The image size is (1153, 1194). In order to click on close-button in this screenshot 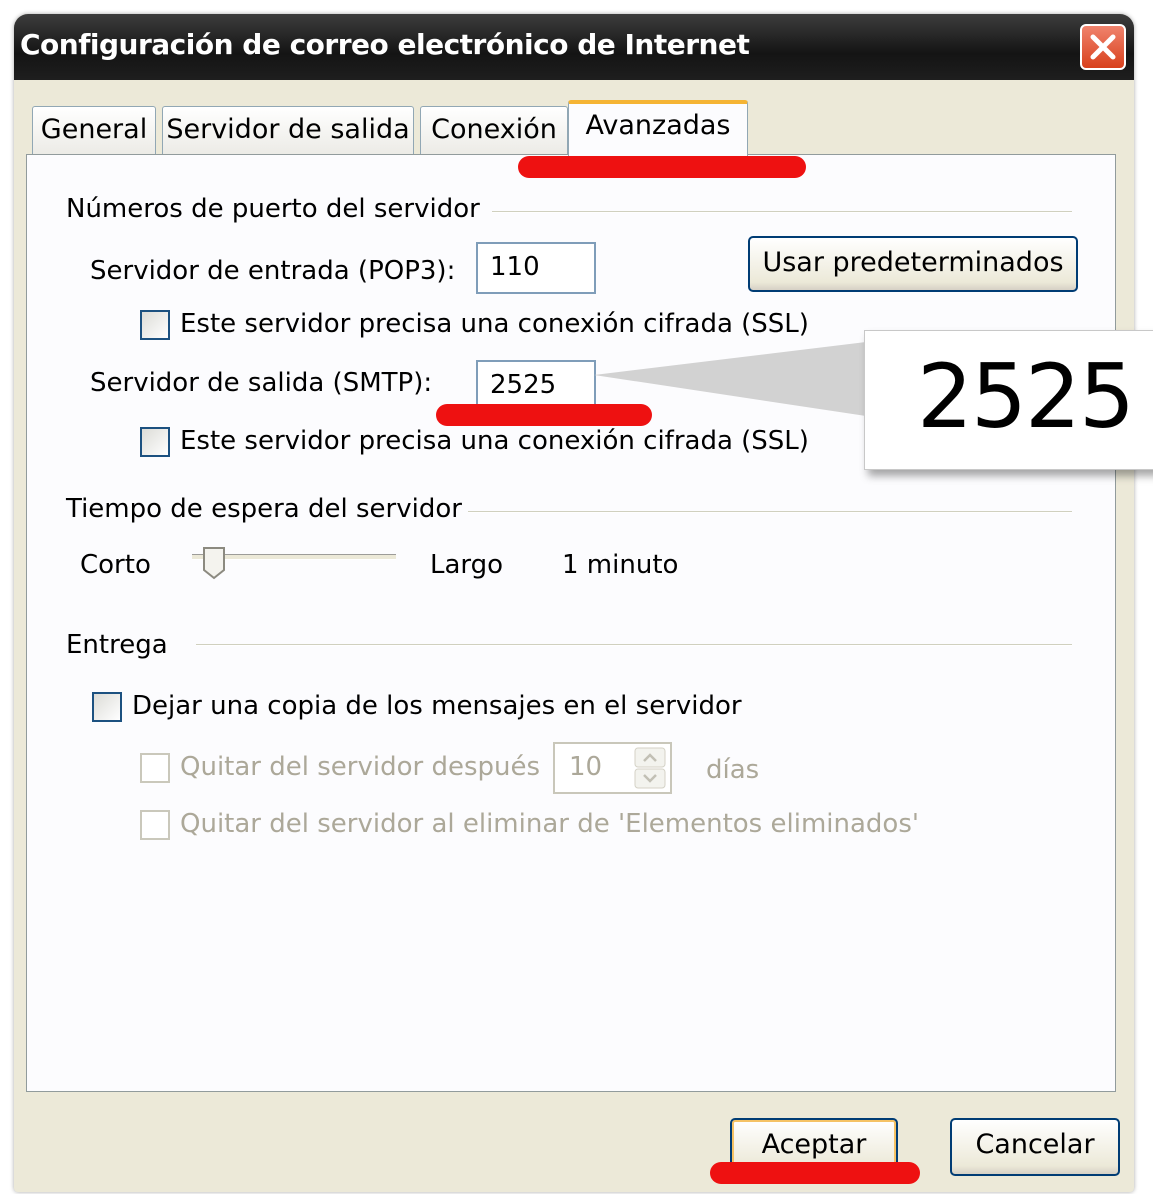, I will do `click(1103, 47)`.